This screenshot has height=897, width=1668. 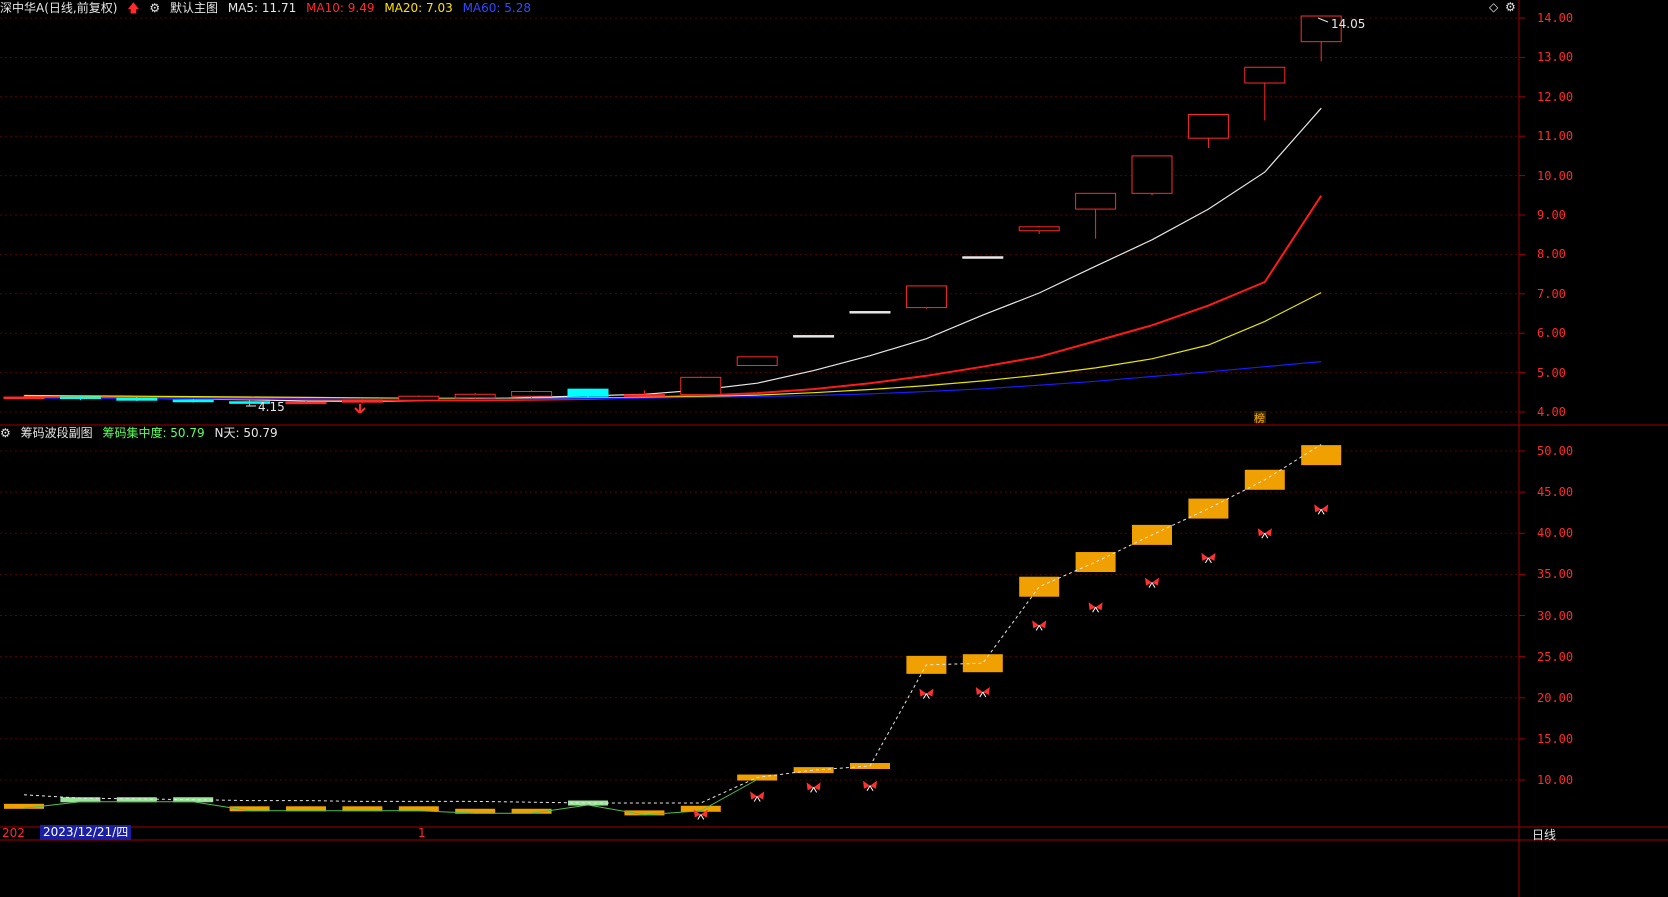 What do you see at coordinates (1555, 738) in the screenshot?
I see `y-tick-label: 15.00` at bounding box center [1555, 738].